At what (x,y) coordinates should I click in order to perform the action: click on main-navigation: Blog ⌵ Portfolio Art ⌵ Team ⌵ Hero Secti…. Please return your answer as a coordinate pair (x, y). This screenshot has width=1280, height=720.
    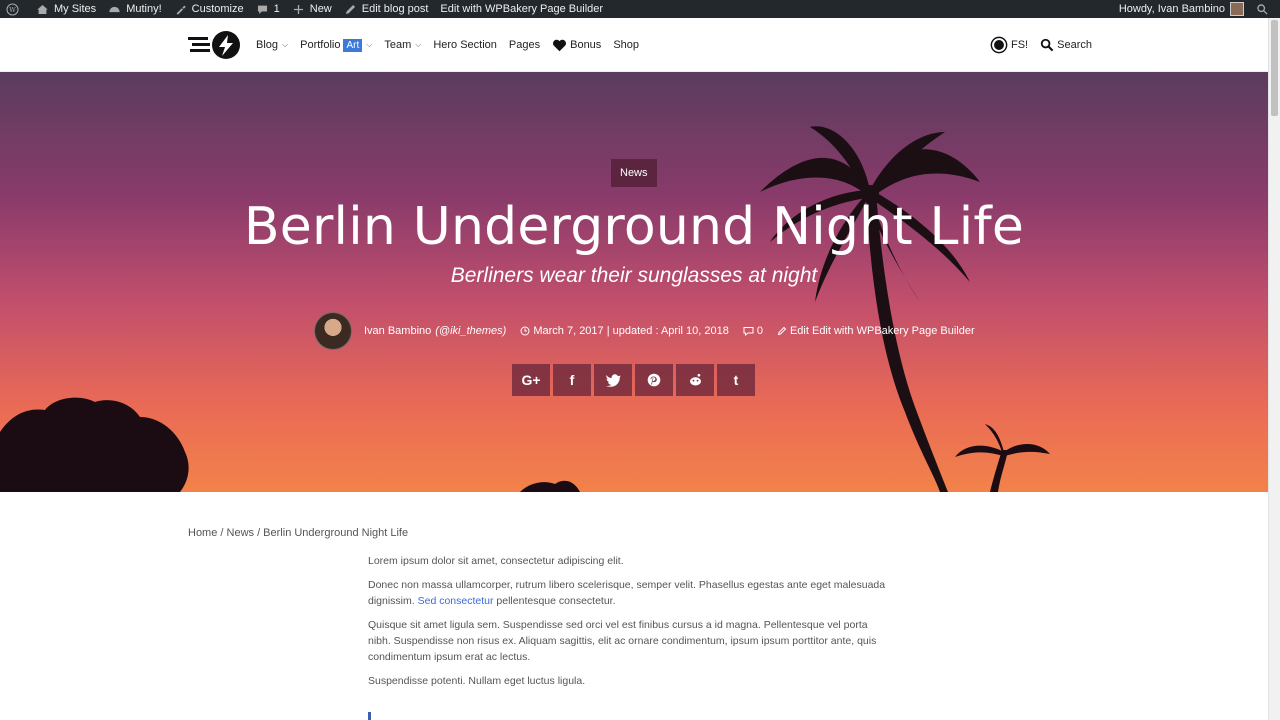
    Looking at the image, I should click on (453, 45).